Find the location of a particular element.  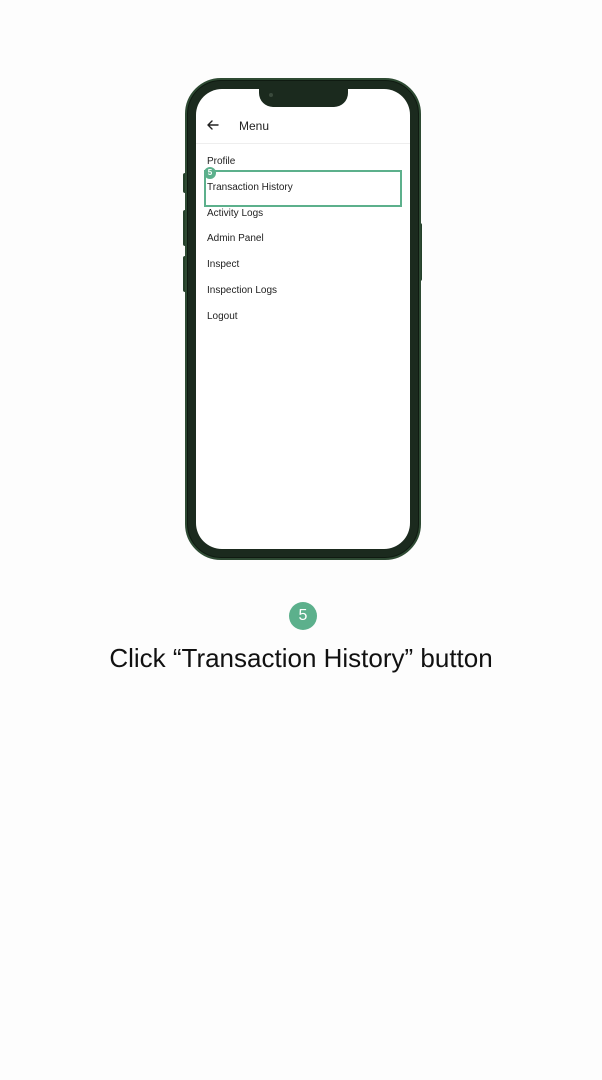

camera-icon is located at coordinates (271, 95).